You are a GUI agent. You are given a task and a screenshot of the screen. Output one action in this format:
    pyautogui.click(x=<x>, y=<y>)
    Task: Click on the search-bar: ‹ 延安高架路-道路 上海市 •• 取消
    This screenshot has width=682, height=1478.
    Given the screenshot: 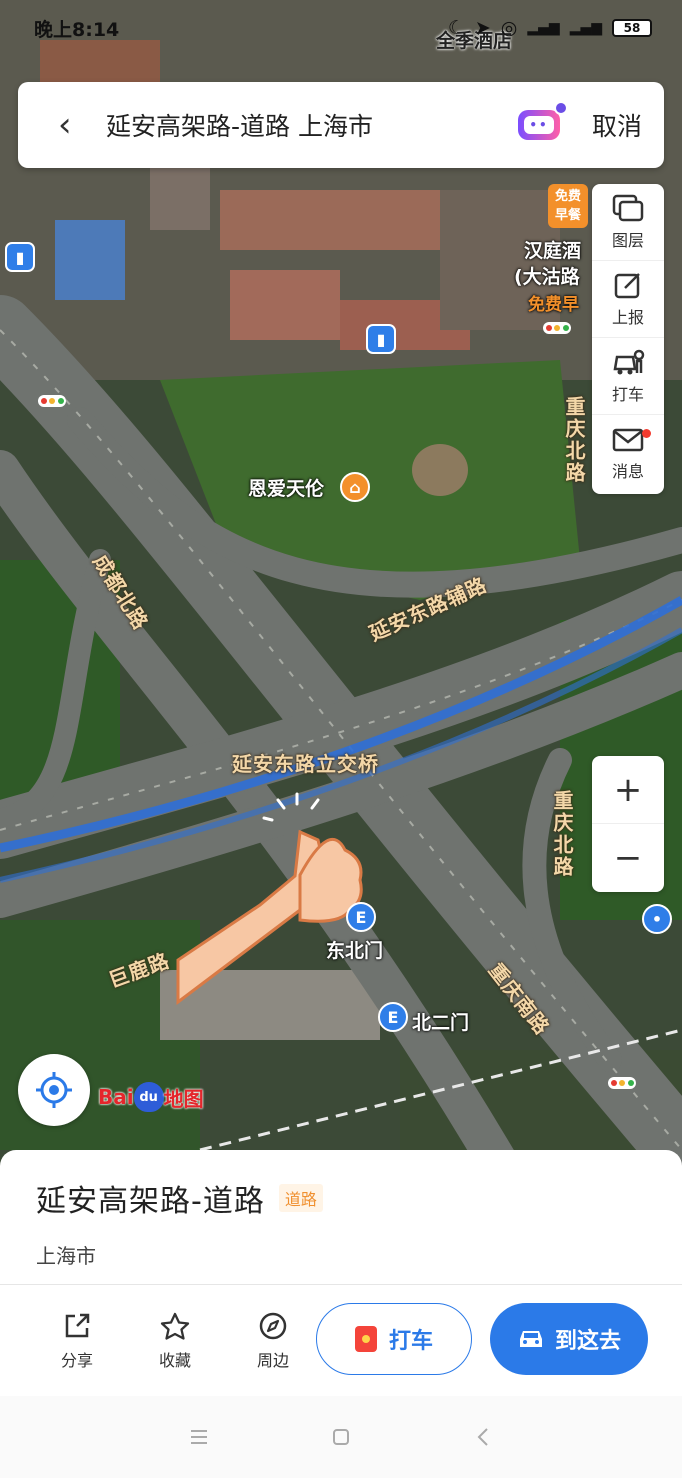 What is the action you would take?
    pyautogui.click(x=341, y=125)
    